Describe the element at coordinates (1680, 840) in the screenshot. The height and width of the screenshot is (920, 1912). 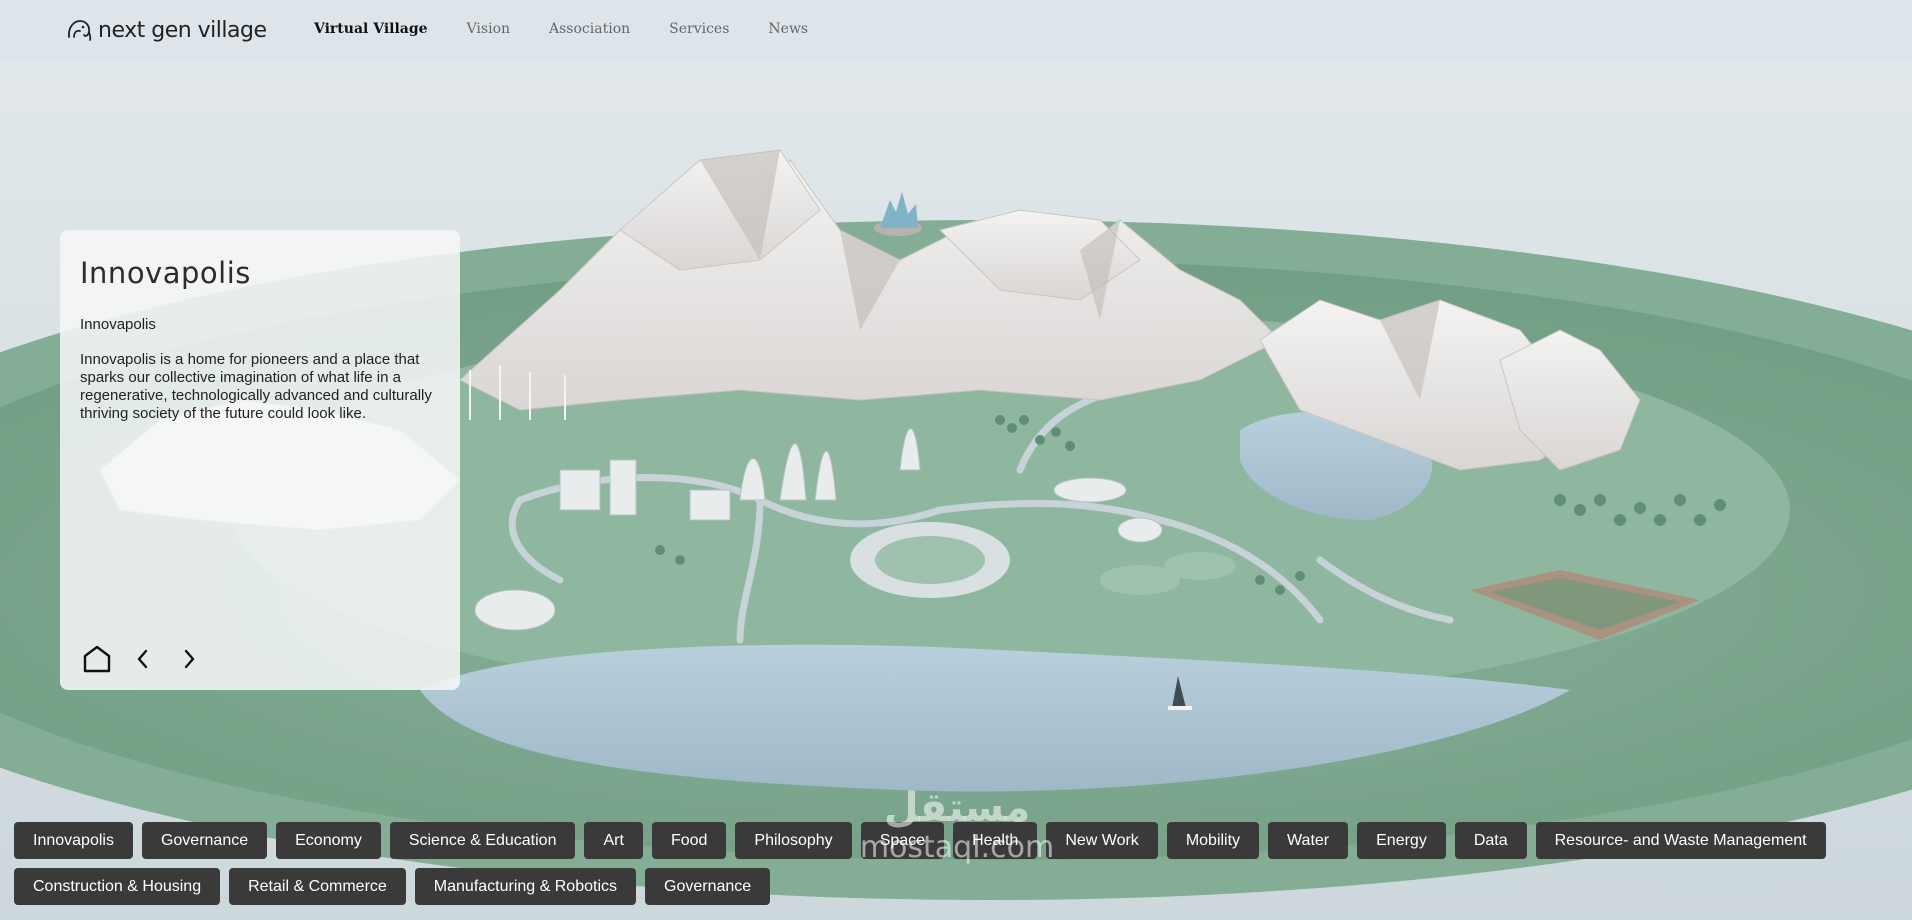
I see `tag-resource-waste-management: Resource- and Waste Management` at that location.